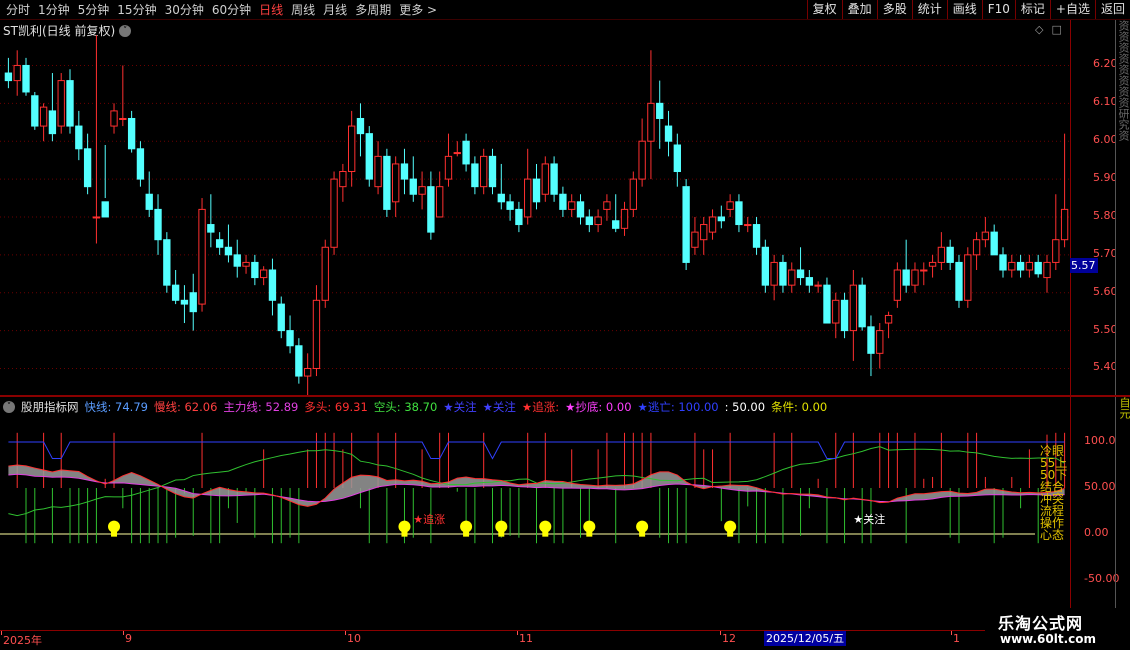 Image resolution: width=1130 pixels, height=650 pixels. What do you see at coordinates (335, 10) in the screenshot?
I see `period-tab-8: 月线` at bounding box center [335, 10].